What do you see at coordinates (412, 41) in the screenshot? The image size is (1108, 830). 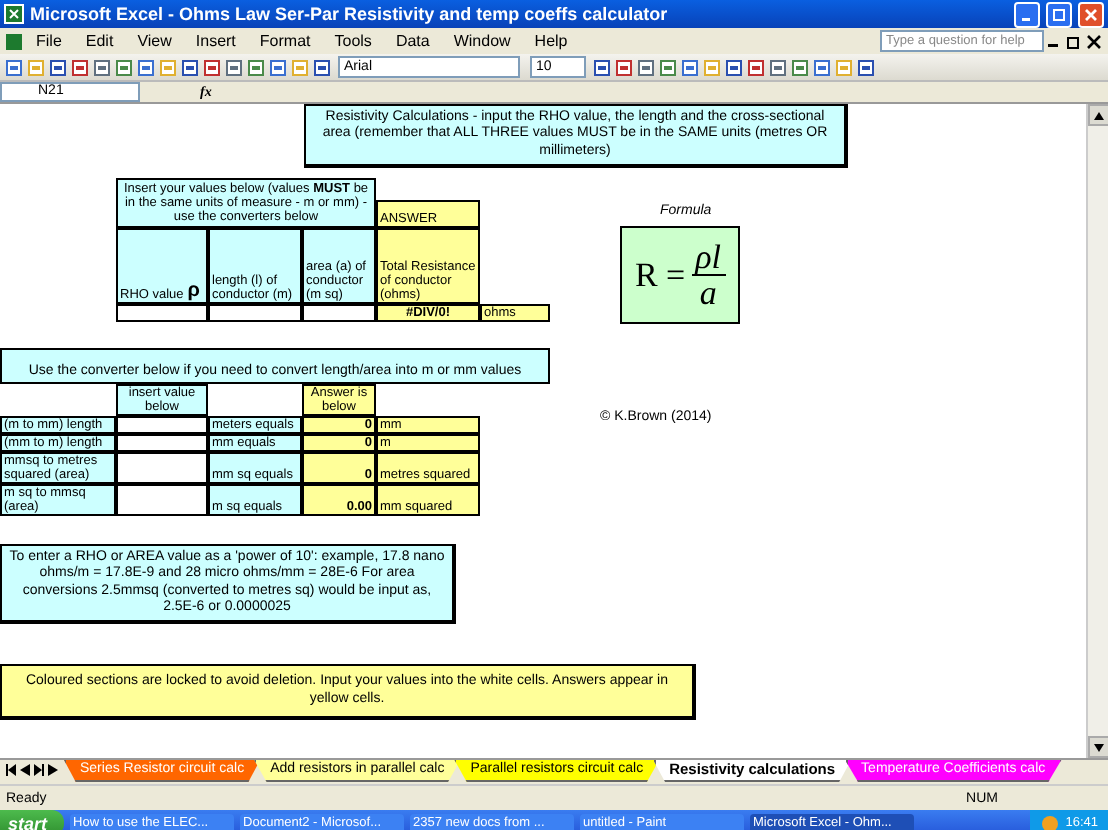 I see `menu-item: Data` at bounding box center [412, 41].